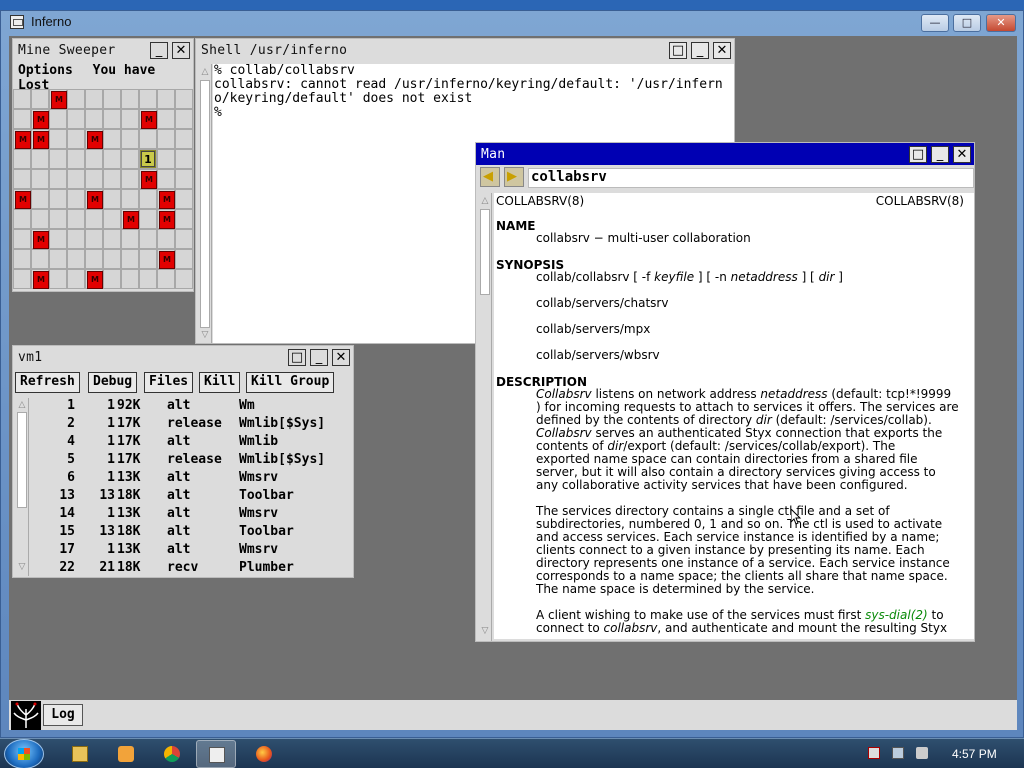 The image size is (1024, 768). I want to click on minimize-button: —, so click(935, 23).